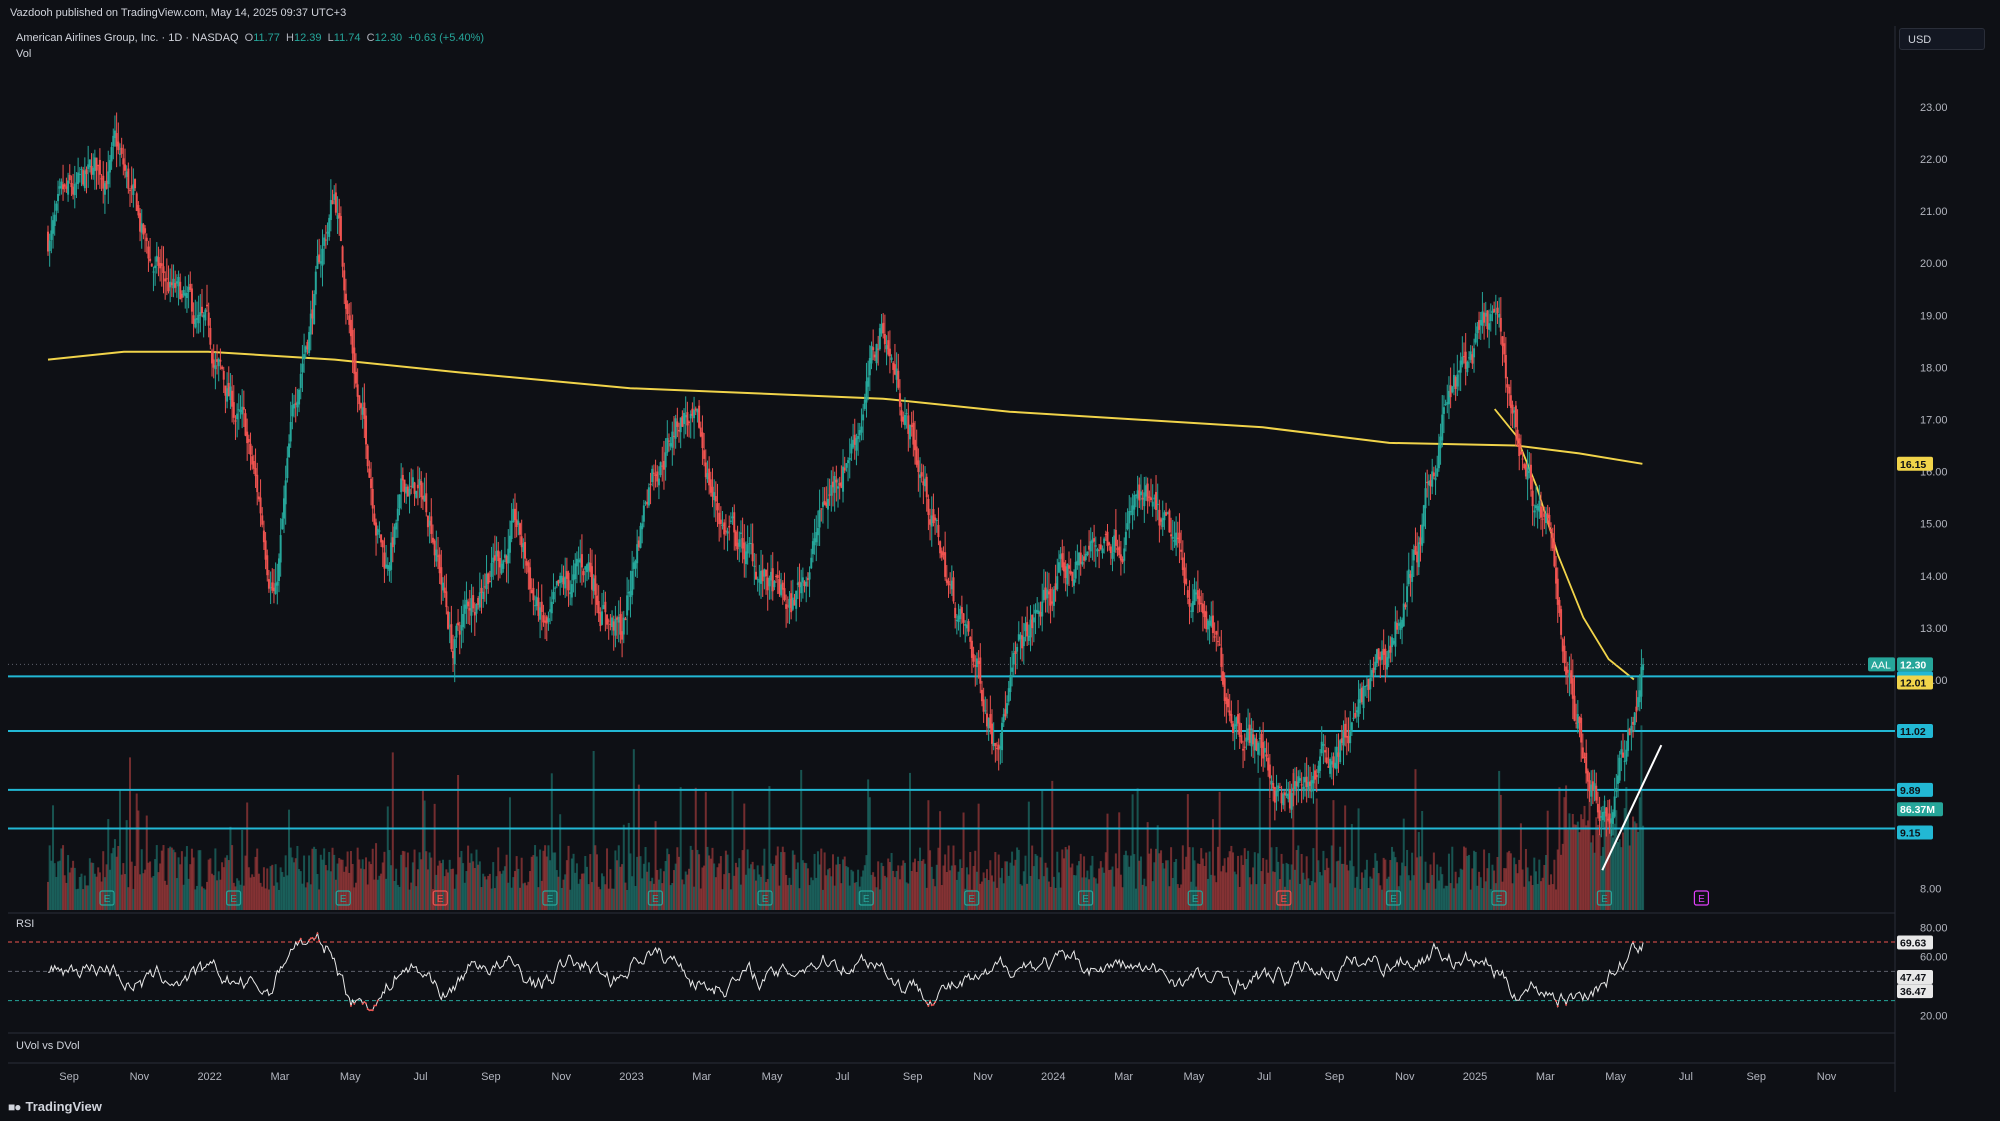 Image resolution: width=2000 pixels, height=1121 pixels. What do you see at coordinates (23, 54) in the screenshot?
I see `volume-pane-label: Vol` at bounding box center [23, 54].